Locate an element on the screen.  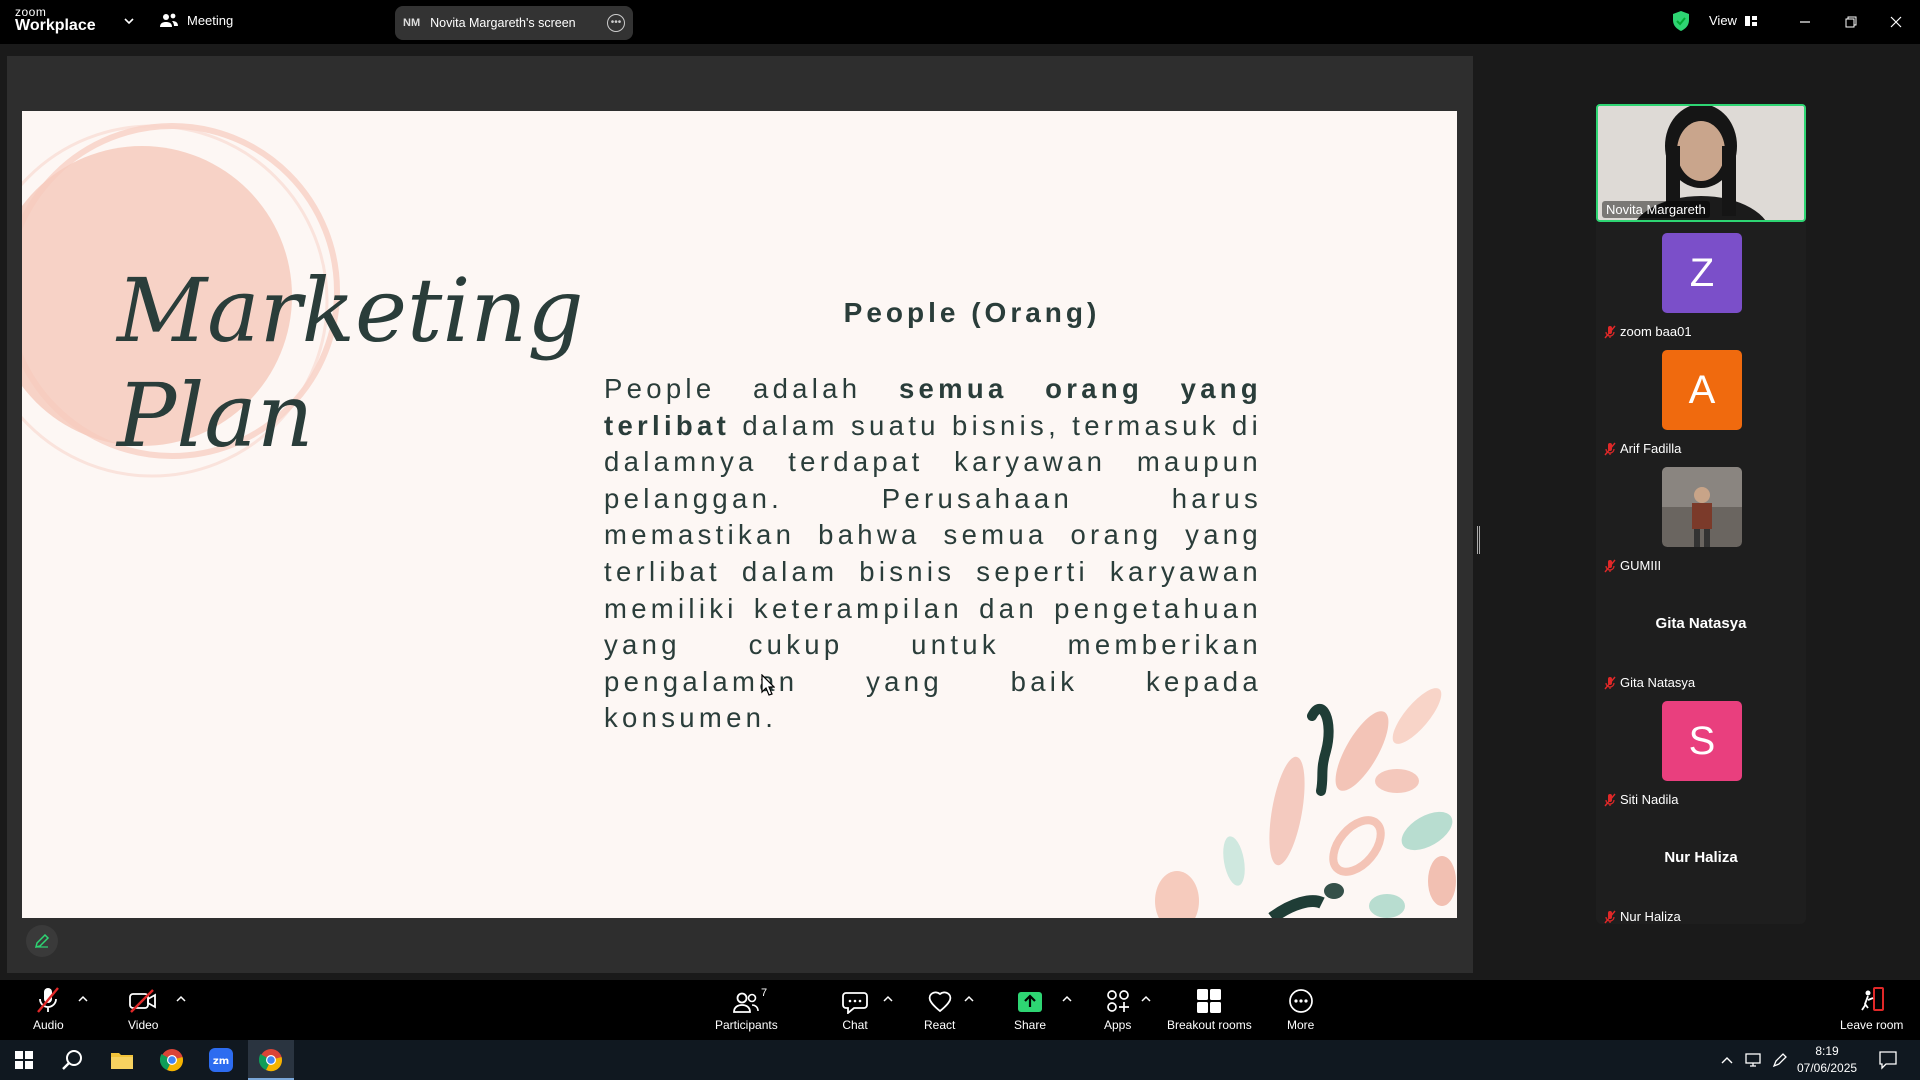
more-button: More is located at coordinates (1300, 1008).